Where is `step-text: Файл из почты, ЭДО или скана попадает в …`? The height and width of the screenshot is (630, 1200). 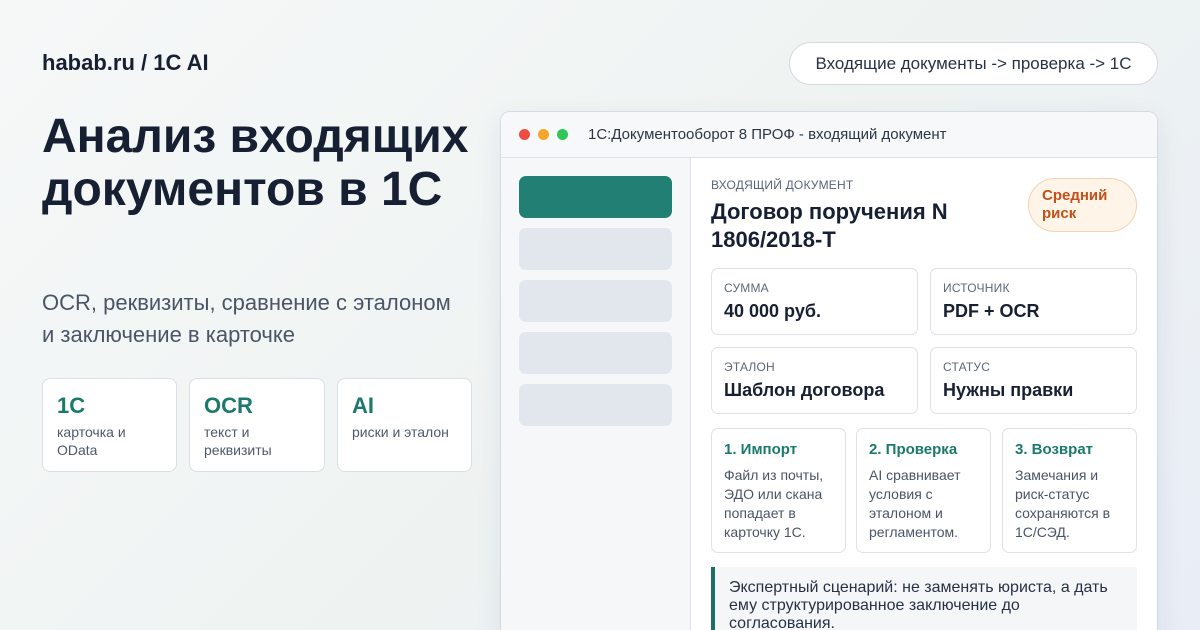 step-text: Файл из почты, ЭДО или скана попадает в … is located at coordinates (774, 503).